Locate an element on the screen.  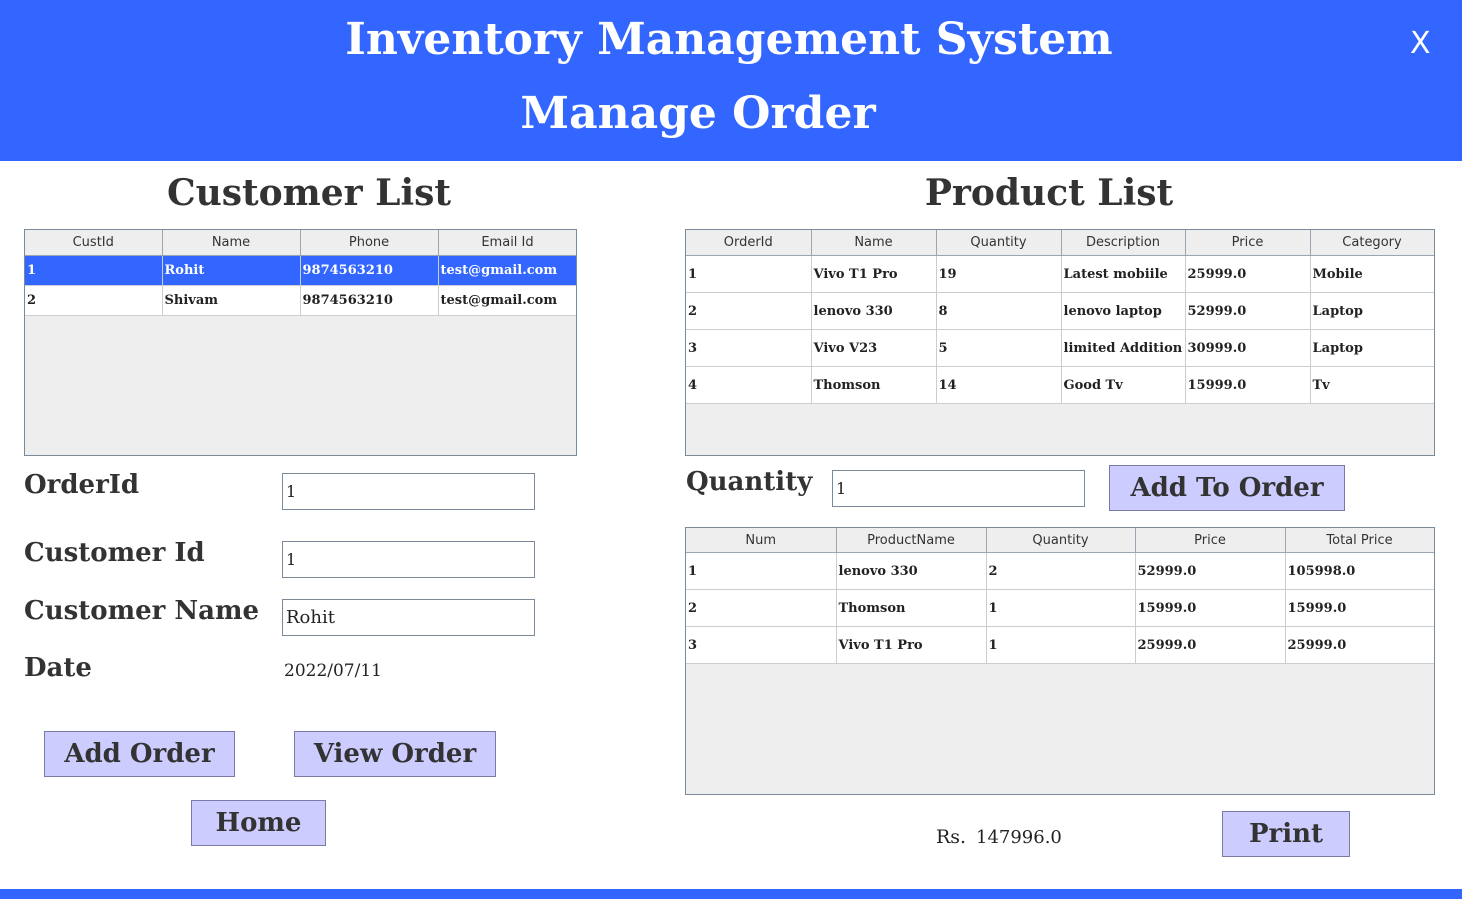
quantity-label: Quantity is located at coordinates (749, 482).